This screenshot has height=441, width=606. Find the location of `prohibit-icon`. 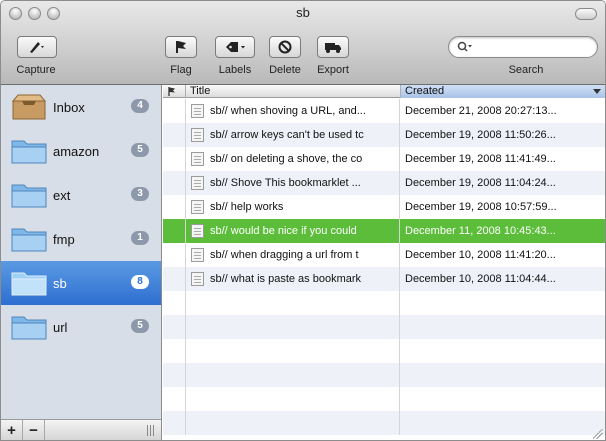

prohibit-icon is located at coordinates (285, 47).